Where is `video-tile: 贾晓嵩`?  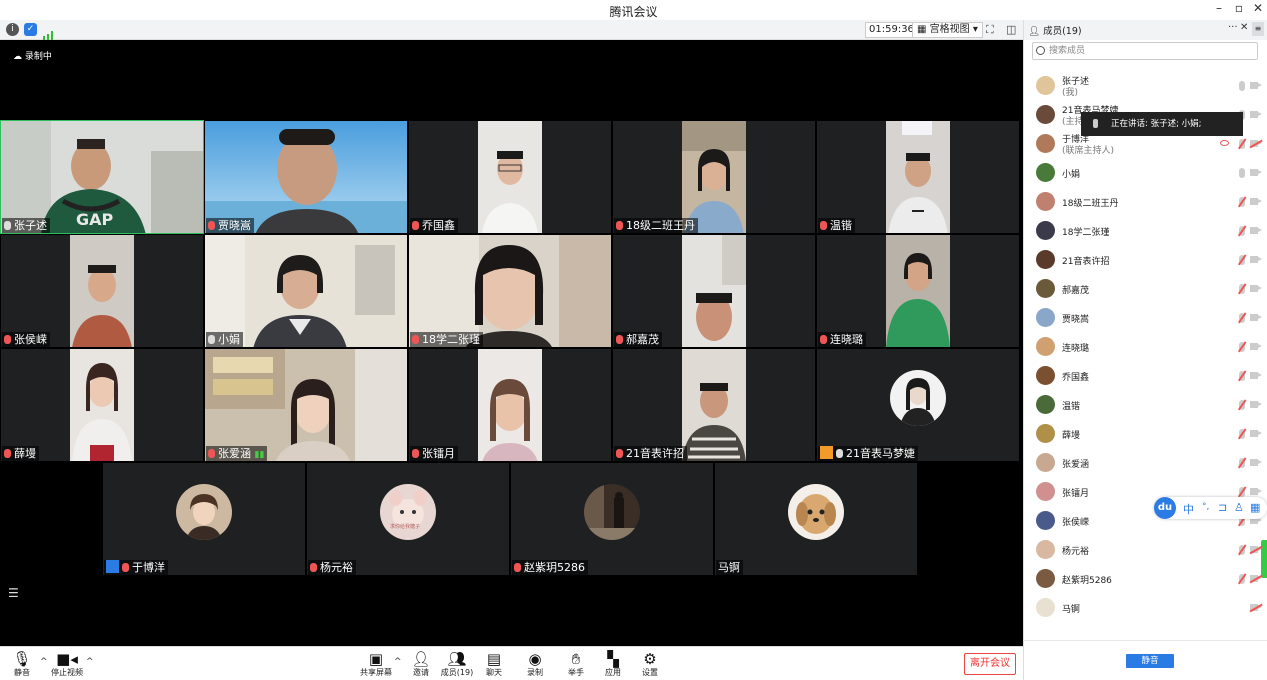 video-tile: 贾晓嵩 is located at coordinates (306, 177).